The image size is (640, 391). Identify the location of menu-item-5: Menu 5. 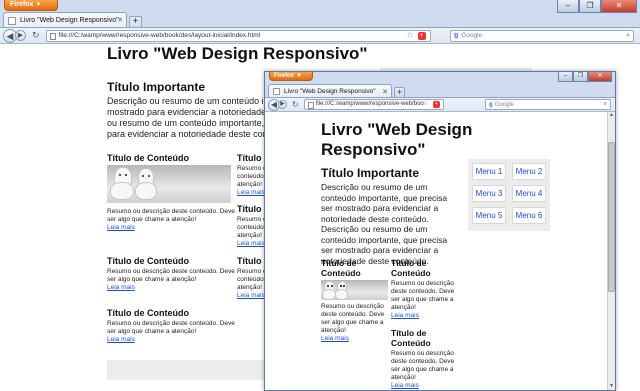
(489, 215).